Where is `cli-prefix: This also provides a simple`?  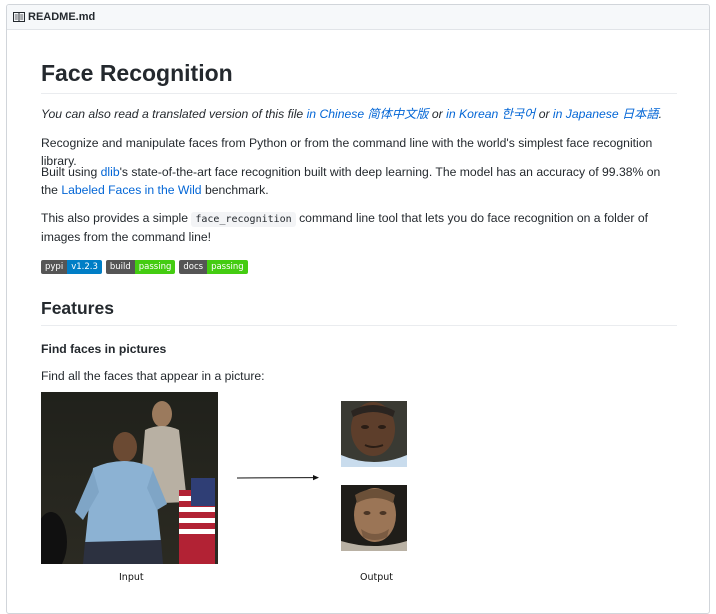
cli-prefix: This also provides a simple is located at coordinates (116, 218).